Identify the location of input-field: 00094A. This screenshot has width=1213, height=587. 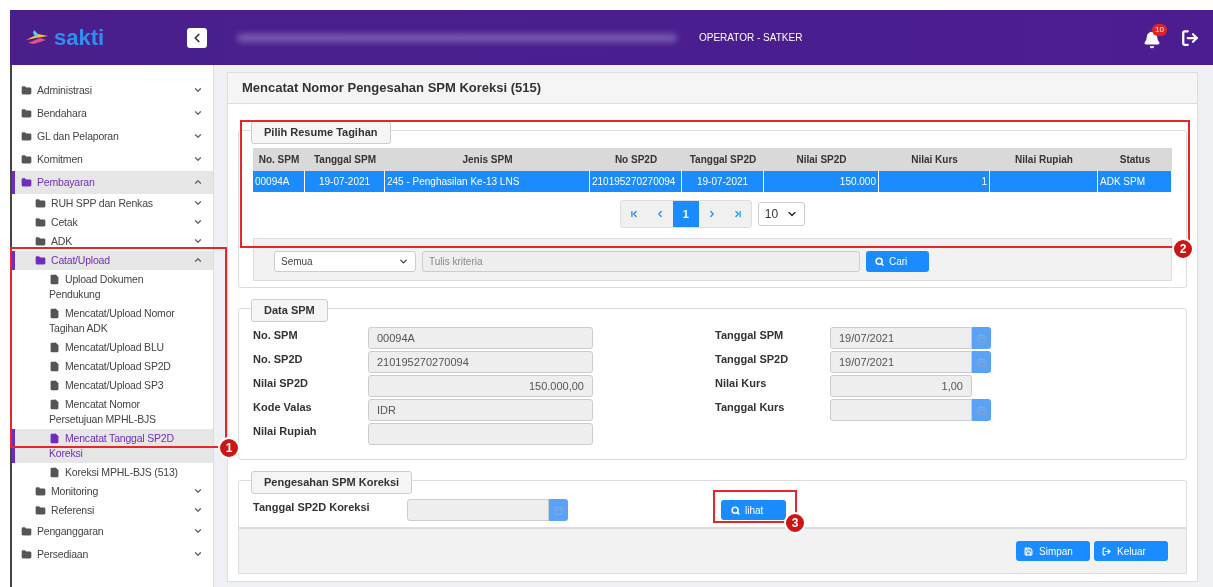
(480, 338).